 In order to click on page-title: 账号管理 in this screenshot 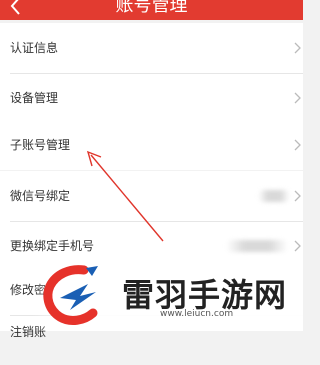, I will do `click(151, 8)`.